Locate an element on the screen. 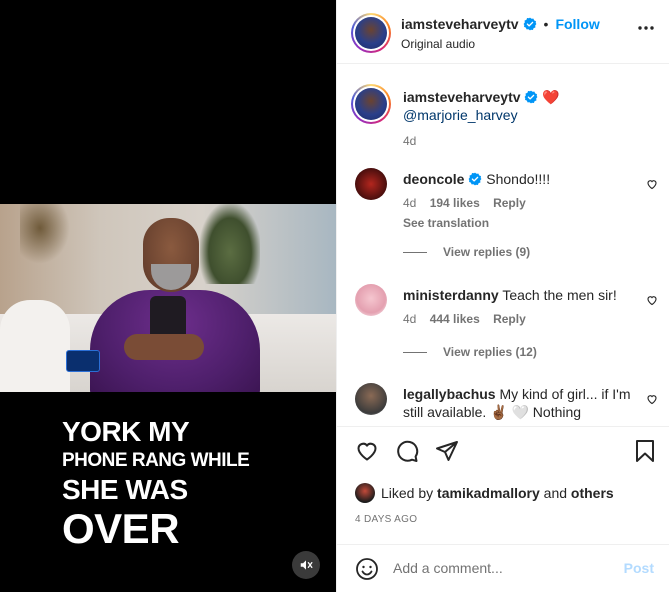  bookmark-icon is located at coordinates (645, 451).